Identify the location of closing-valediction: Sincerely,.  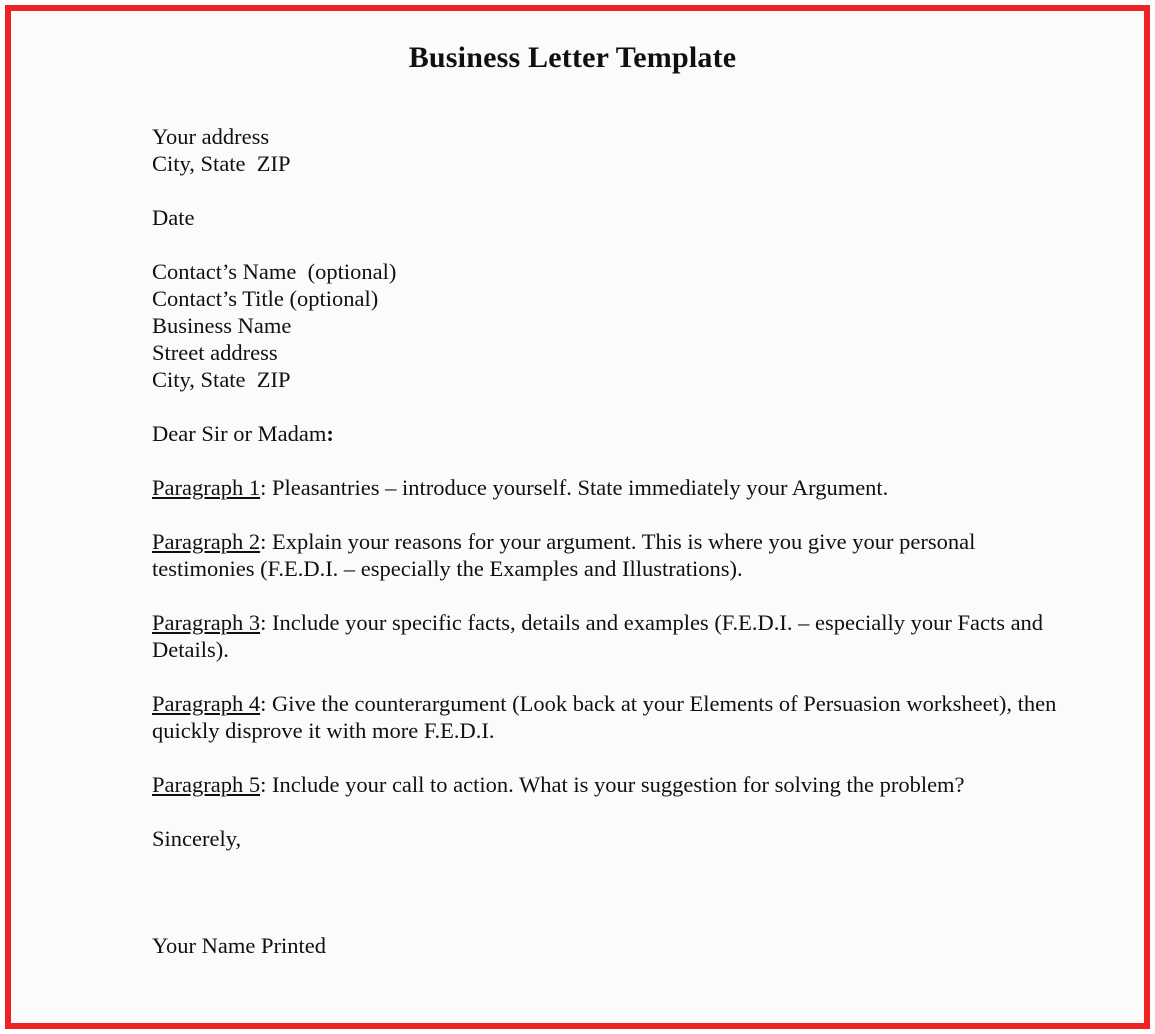
(197, 838).